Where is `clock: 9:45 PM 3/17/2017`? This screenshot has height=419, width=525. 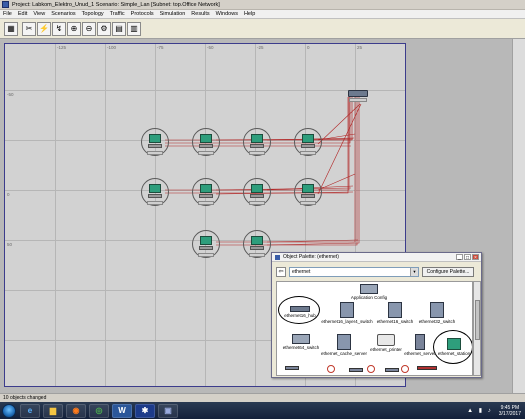 clock: 9:45 PM 3/17/2017 is located at coordinates (510, 411).